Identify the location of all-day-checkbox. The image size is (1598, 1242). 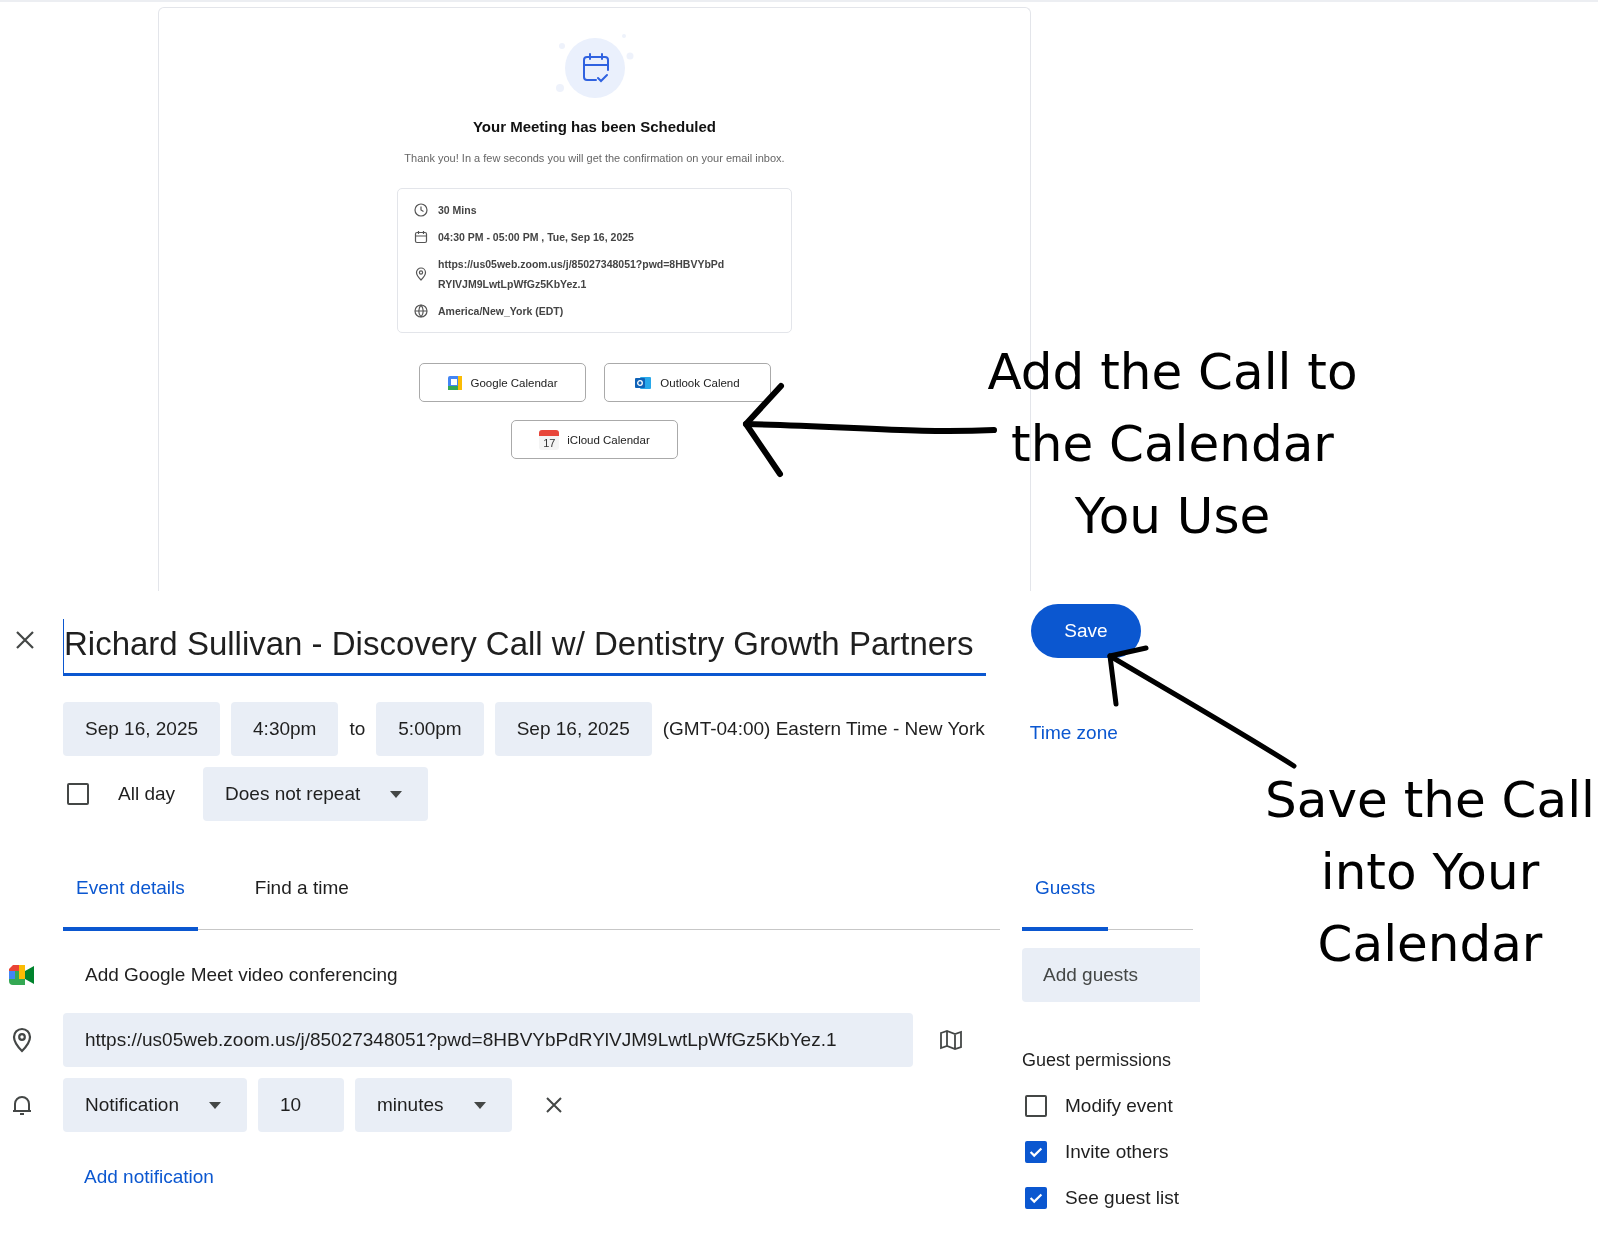
(78, 794).